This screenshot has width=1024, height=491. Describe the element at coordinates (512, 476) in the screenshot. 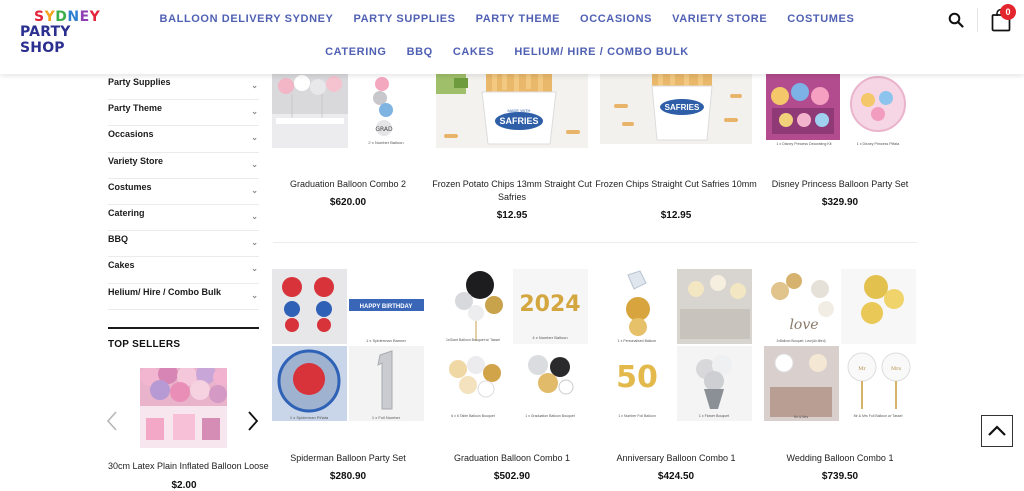

I see `product-price: $502.90` at that location.